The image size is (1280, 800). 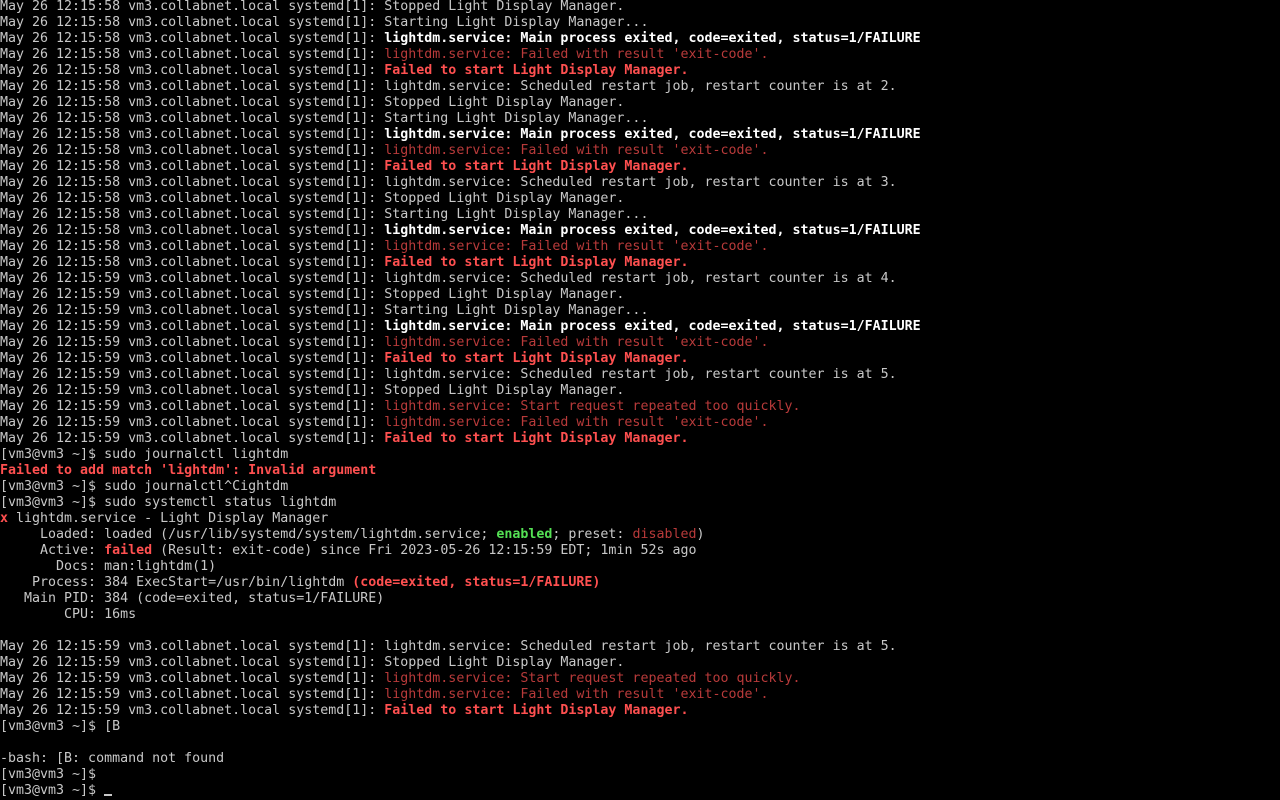 I want to click on terminal-line: [vm3@vm3 ~]$ [B, so click(x=640, y=727).